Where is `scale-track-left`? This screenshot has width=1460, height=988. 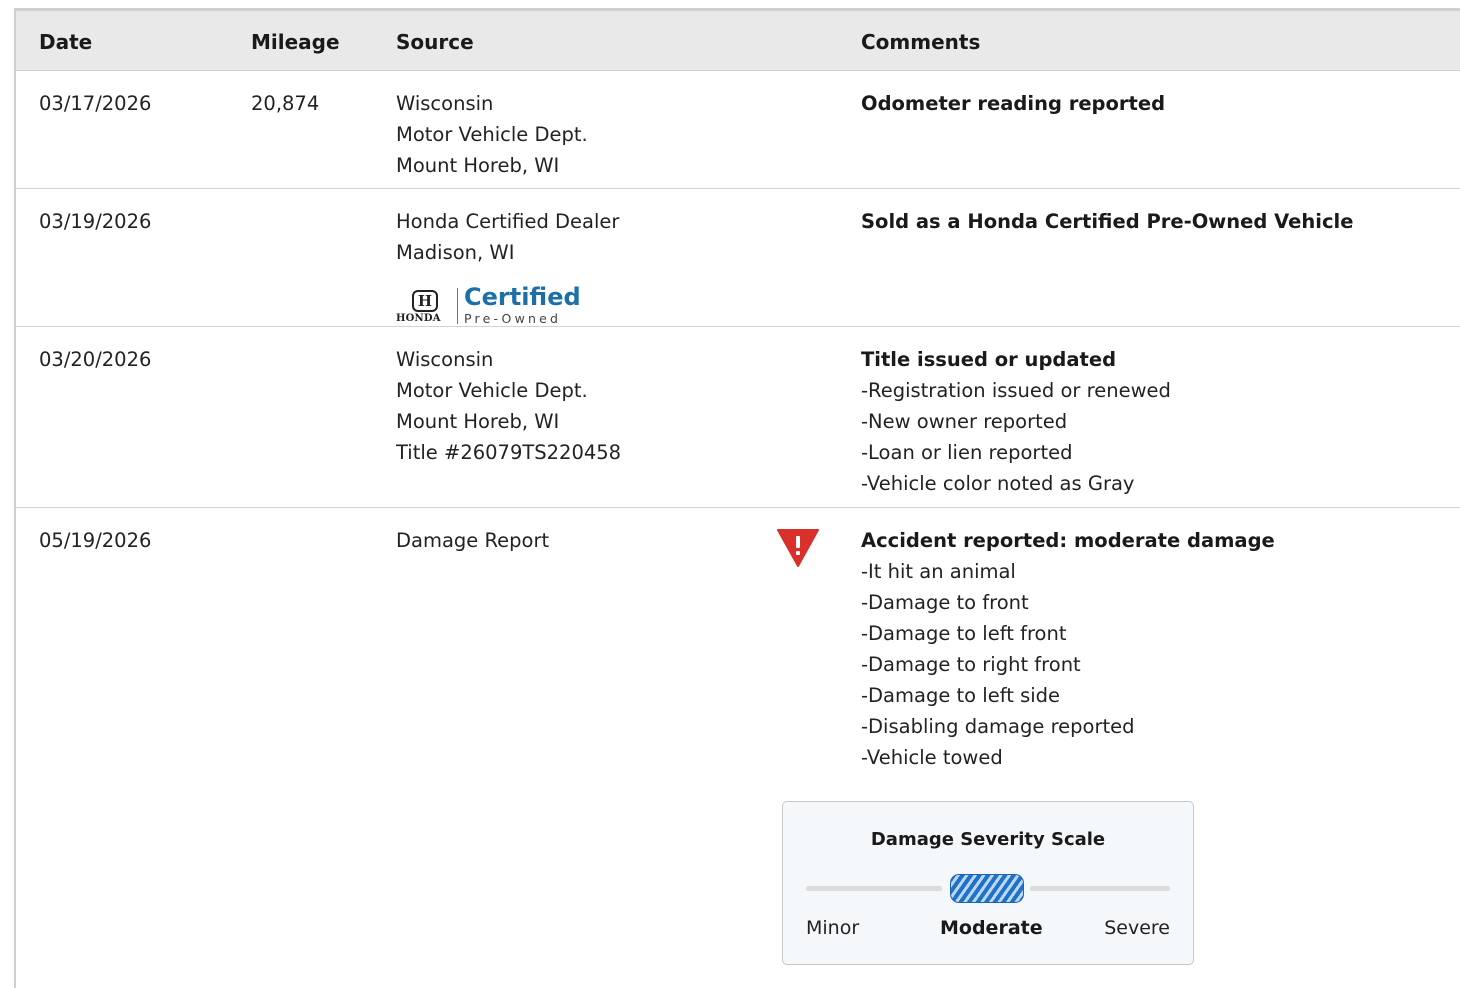
scale-track-left is located at coordinates (874, 888).